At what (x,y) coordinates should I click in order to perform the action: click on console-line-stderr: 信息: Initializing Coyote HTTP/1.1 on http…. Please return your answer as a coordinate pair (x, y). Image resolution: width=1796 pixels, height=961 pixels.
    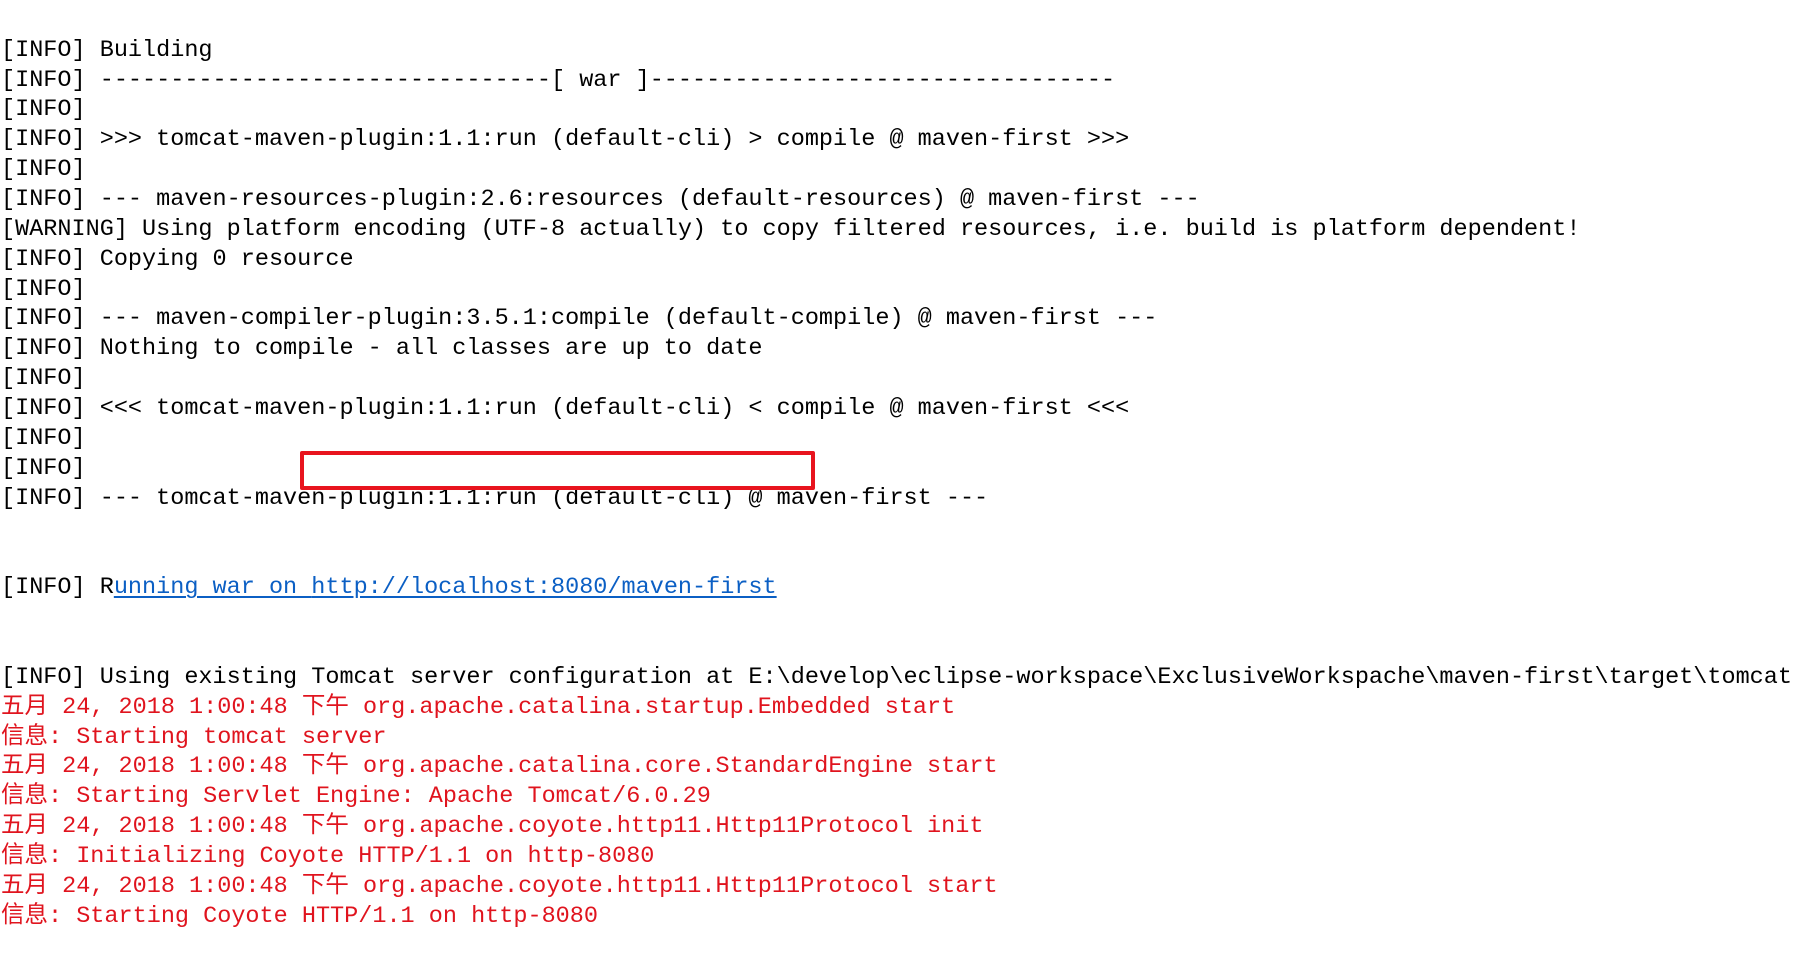
    Looking at the image, I should click on (328, 857).